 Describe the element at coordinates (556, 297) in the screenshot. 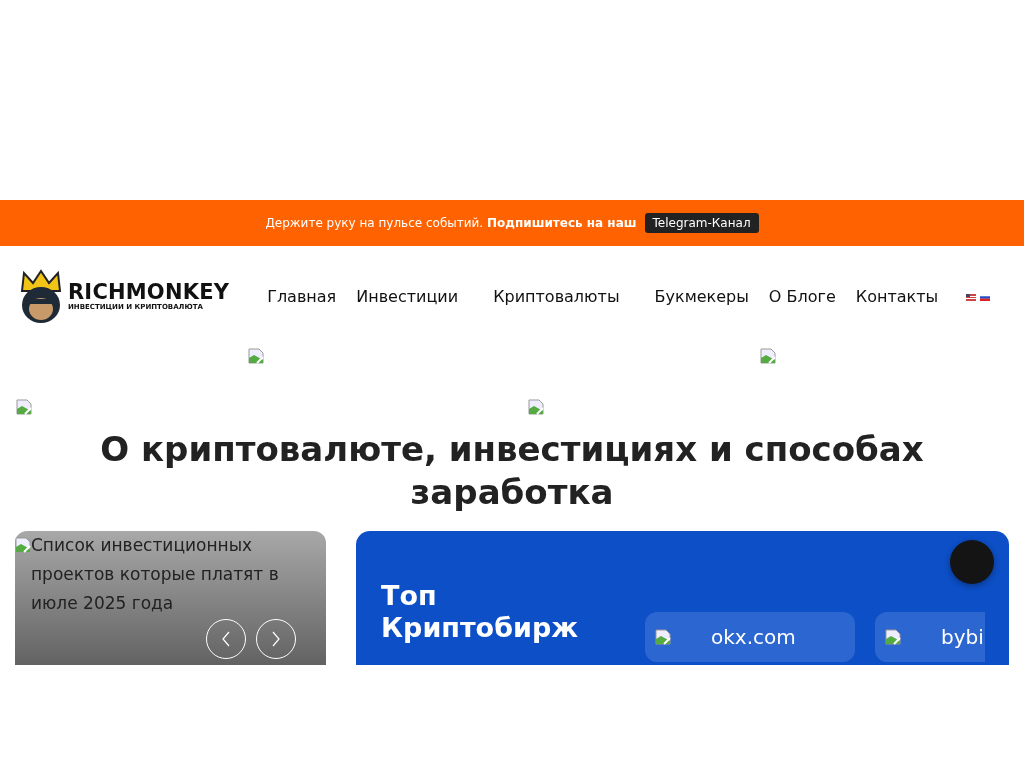

I see `nav-link: Криптовалюты` at that location.